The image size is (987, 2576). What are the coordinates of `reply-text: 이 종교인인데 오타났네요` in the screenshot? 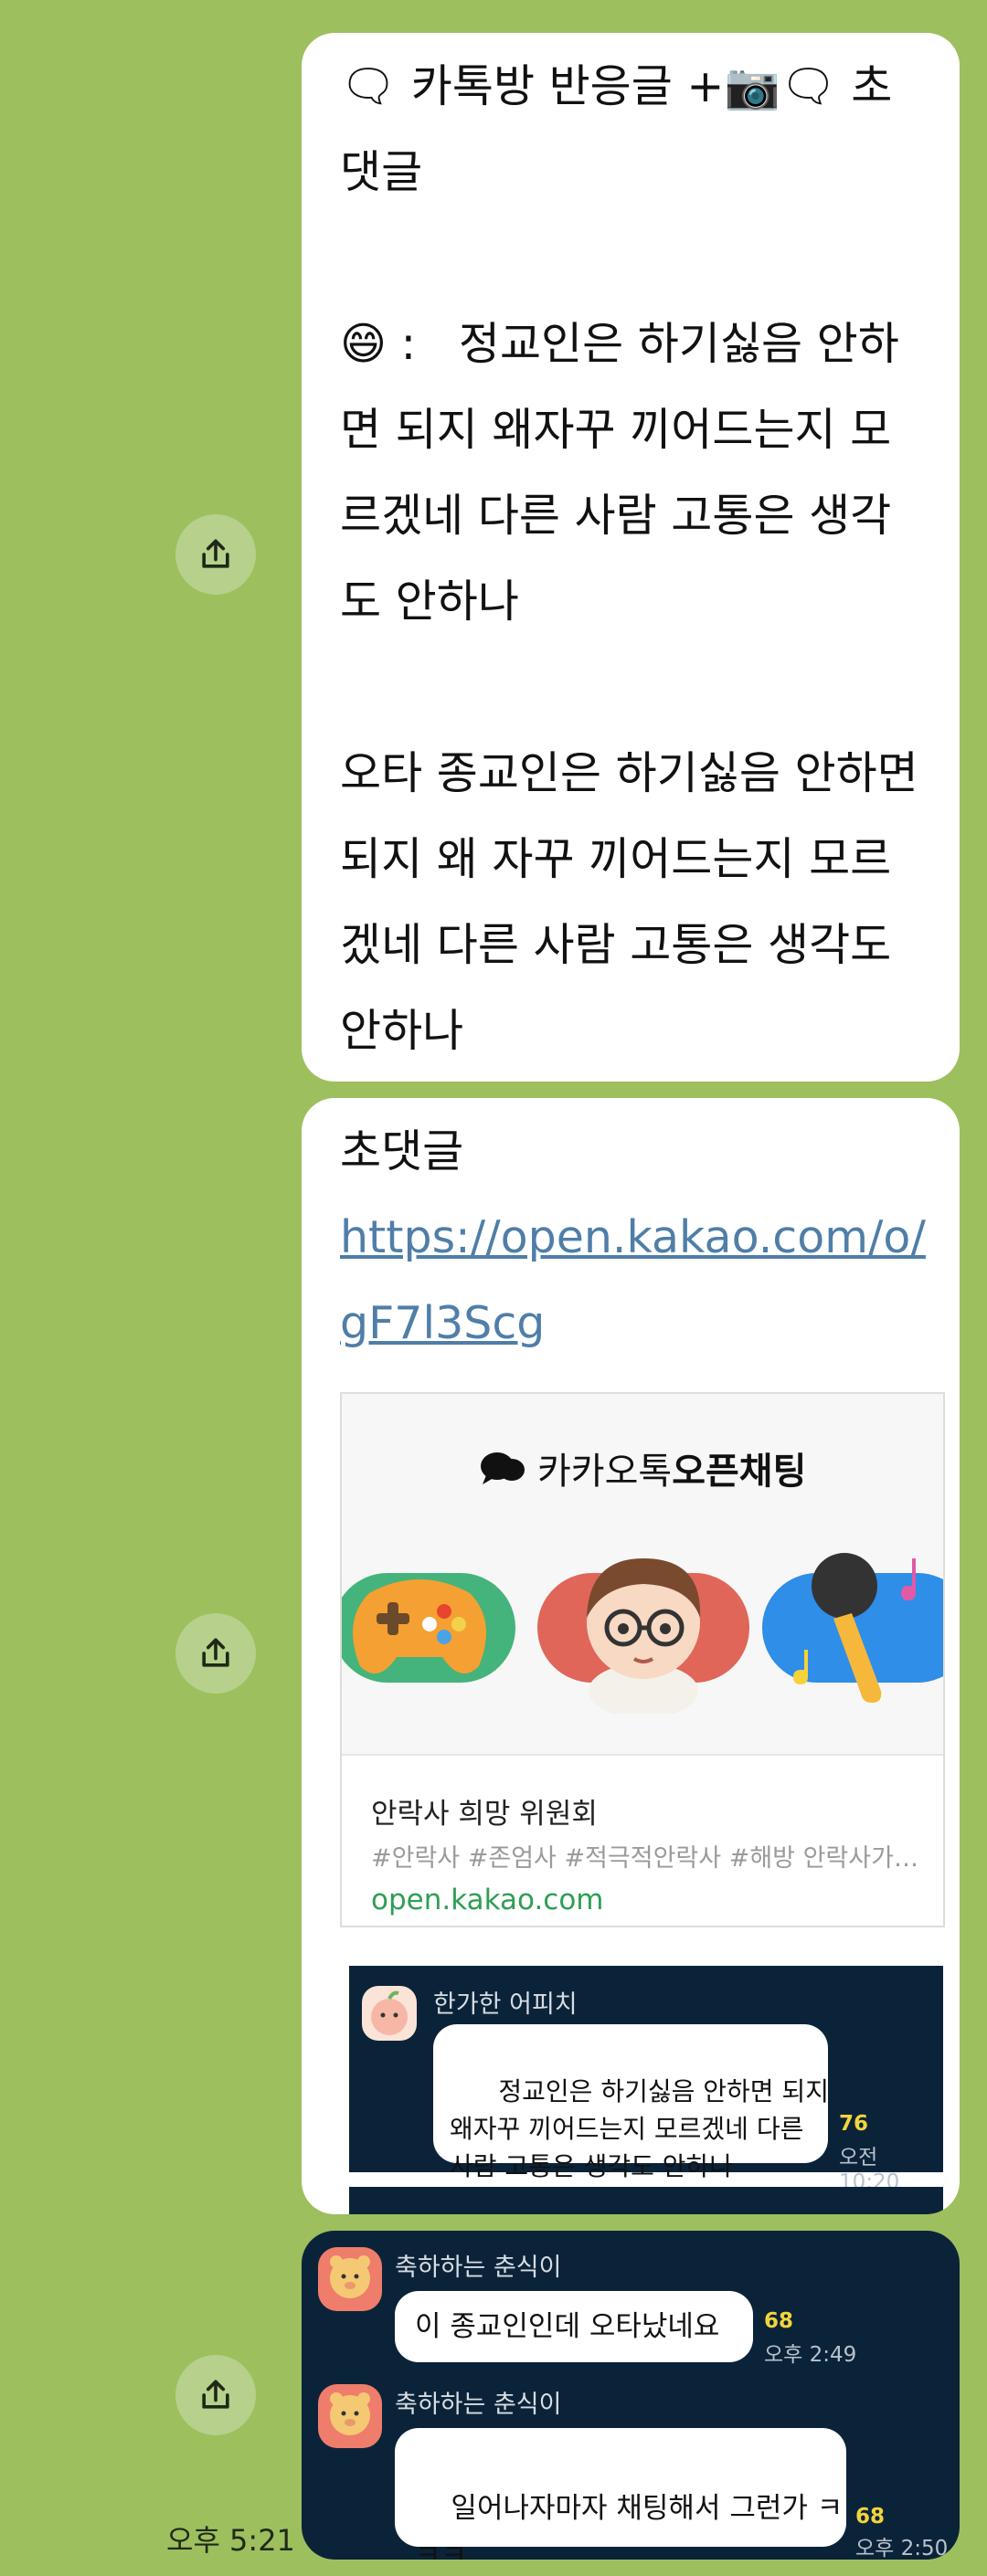 It's located at (567, 2326).